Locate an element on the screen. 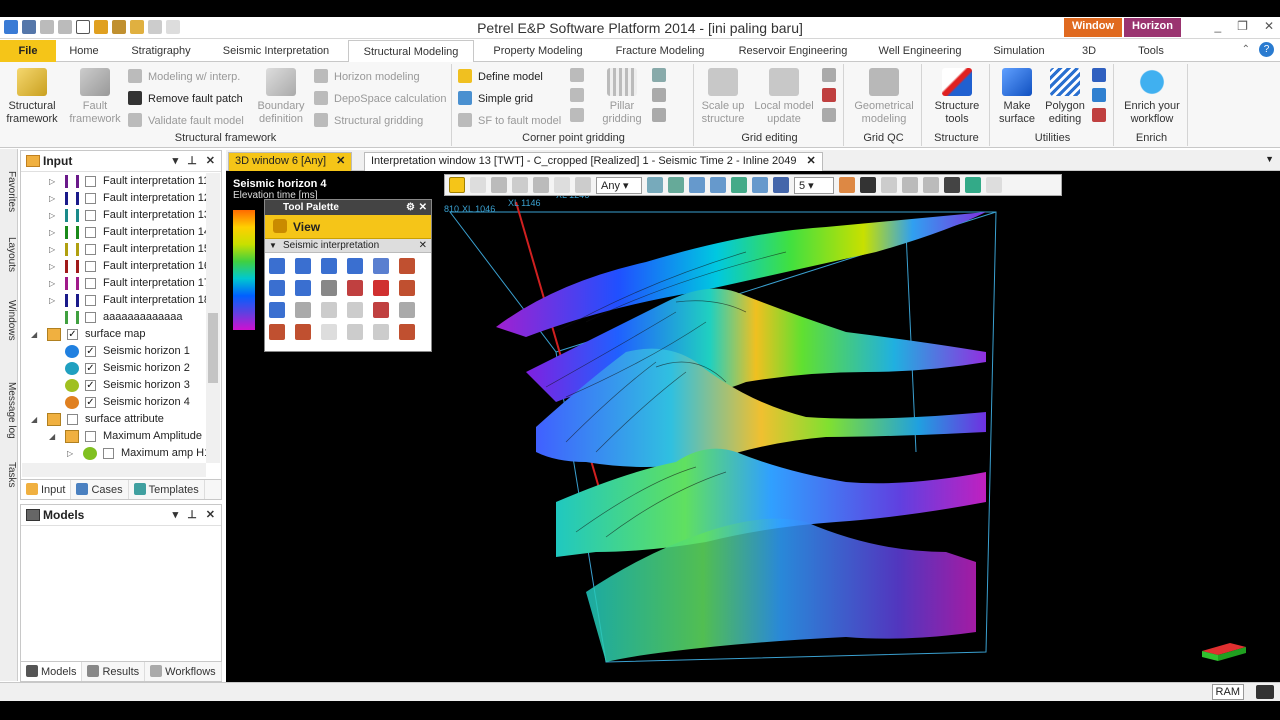  simple-grid-button: Simple grid is located at coordinates (495, 99).